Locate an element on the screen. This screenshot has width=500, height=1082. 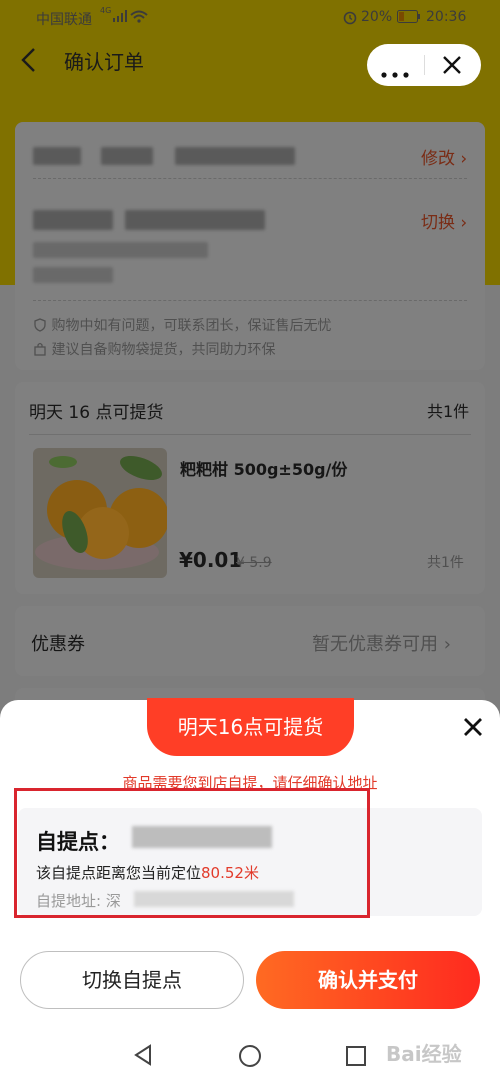
highlight-box is located at coordinates (192, 853).